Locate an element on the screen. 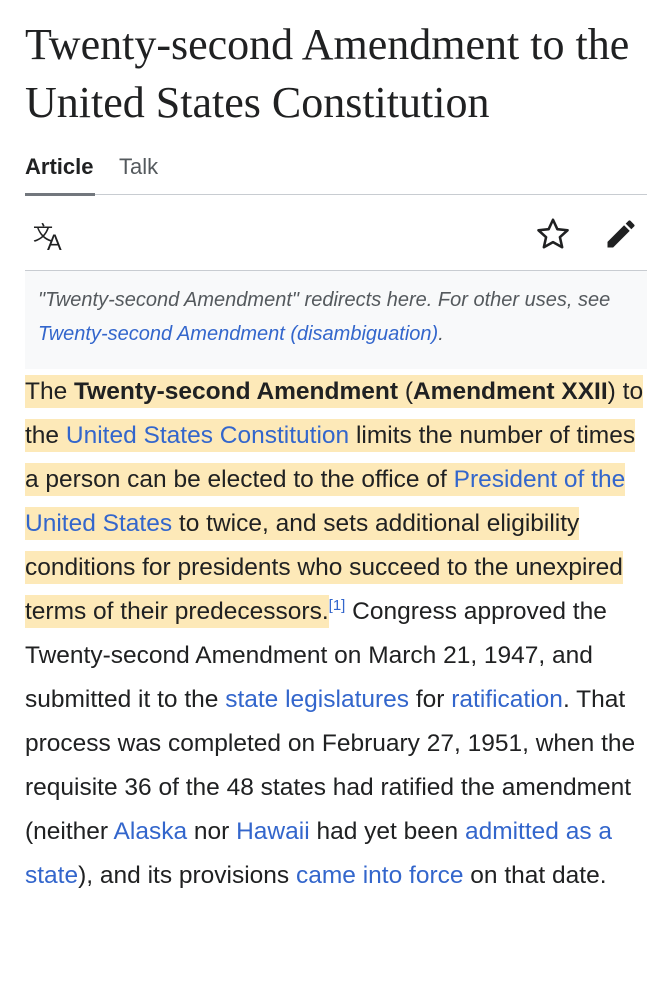  link-hawaii: Hawaii is located at coordinates (273, 831).